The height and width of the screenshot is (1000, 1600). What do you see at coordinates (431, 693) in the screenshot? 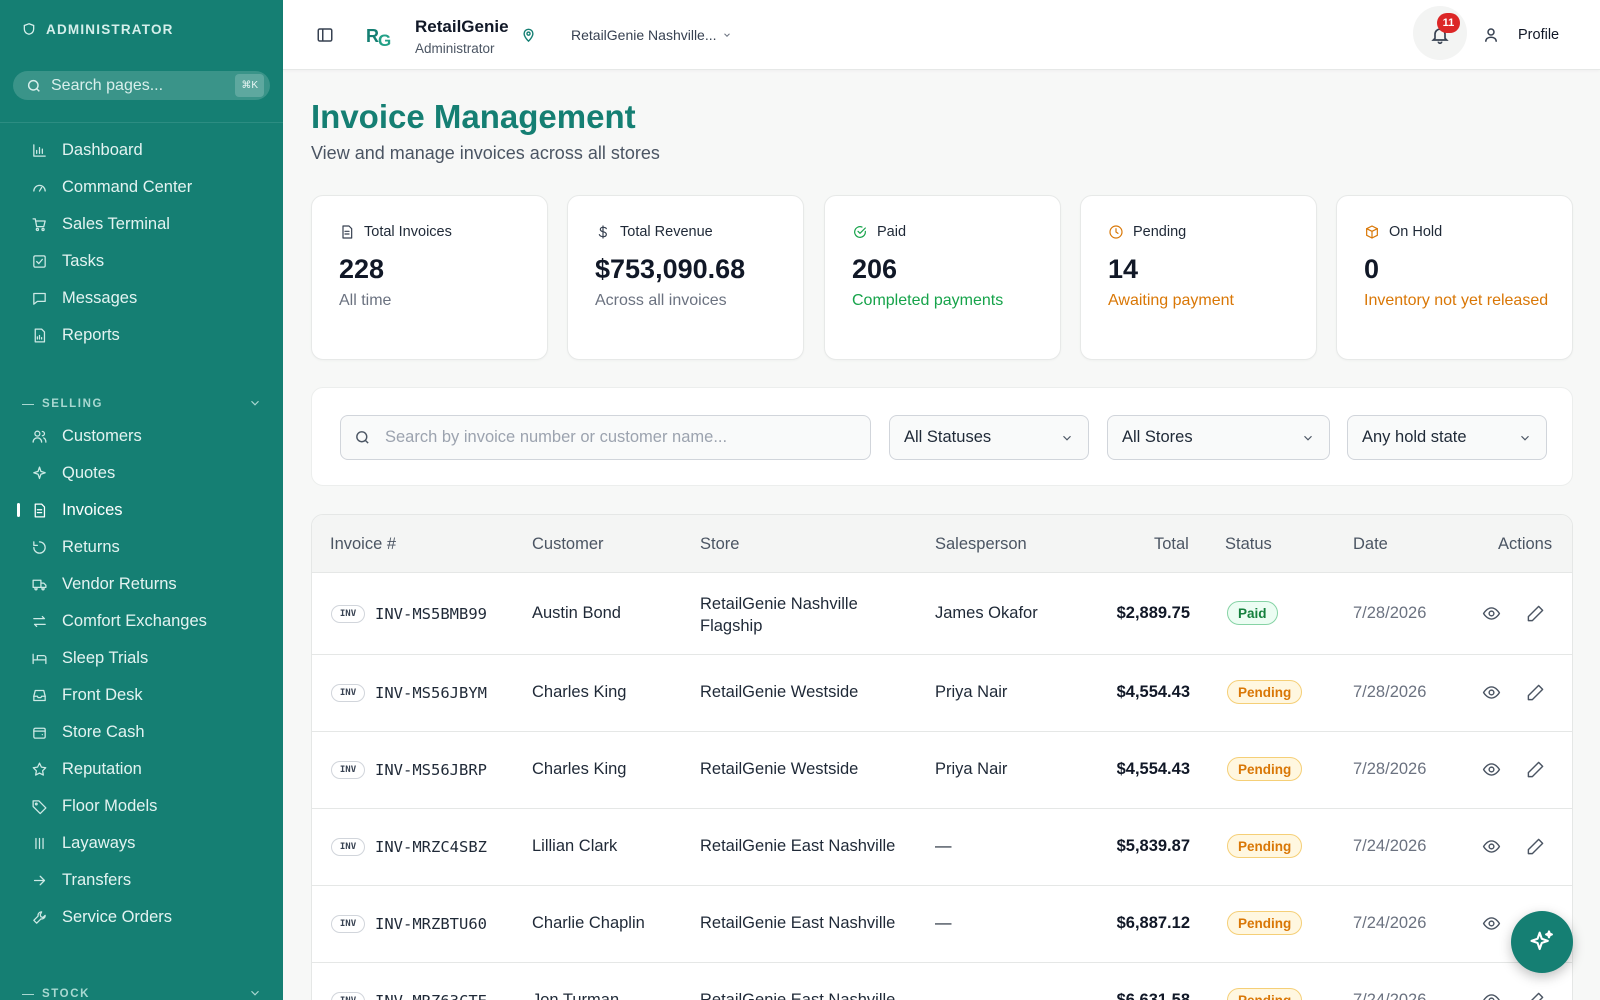
I see `invoice-number: INV-MS56JBYM` at bounding box center [431, 693].